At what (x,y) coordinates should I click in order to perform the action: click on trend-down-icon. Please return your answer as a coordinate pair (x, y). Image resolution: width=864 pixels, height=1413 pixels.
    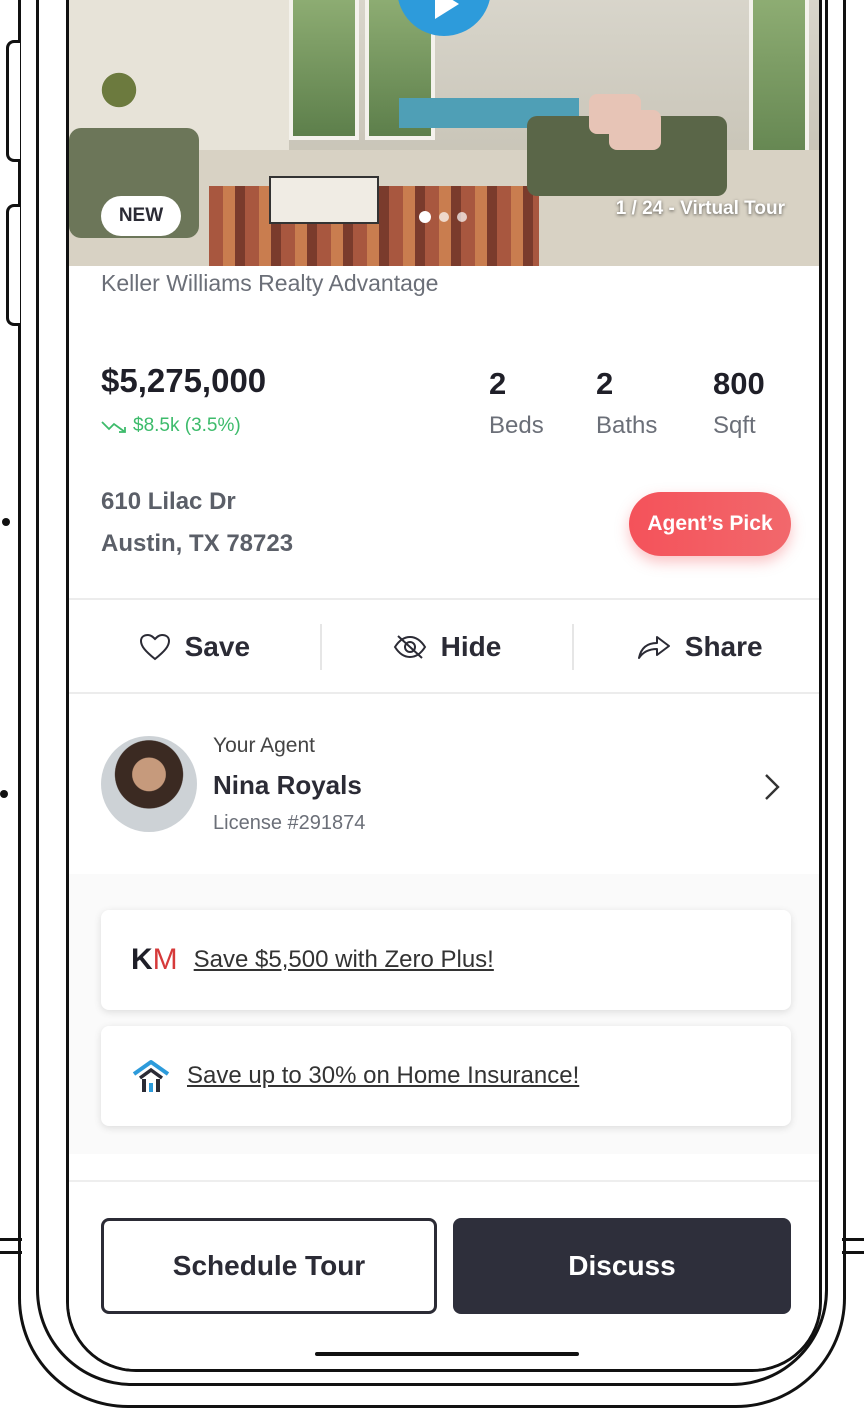
    Looking at the image, I should click on (113, 427).